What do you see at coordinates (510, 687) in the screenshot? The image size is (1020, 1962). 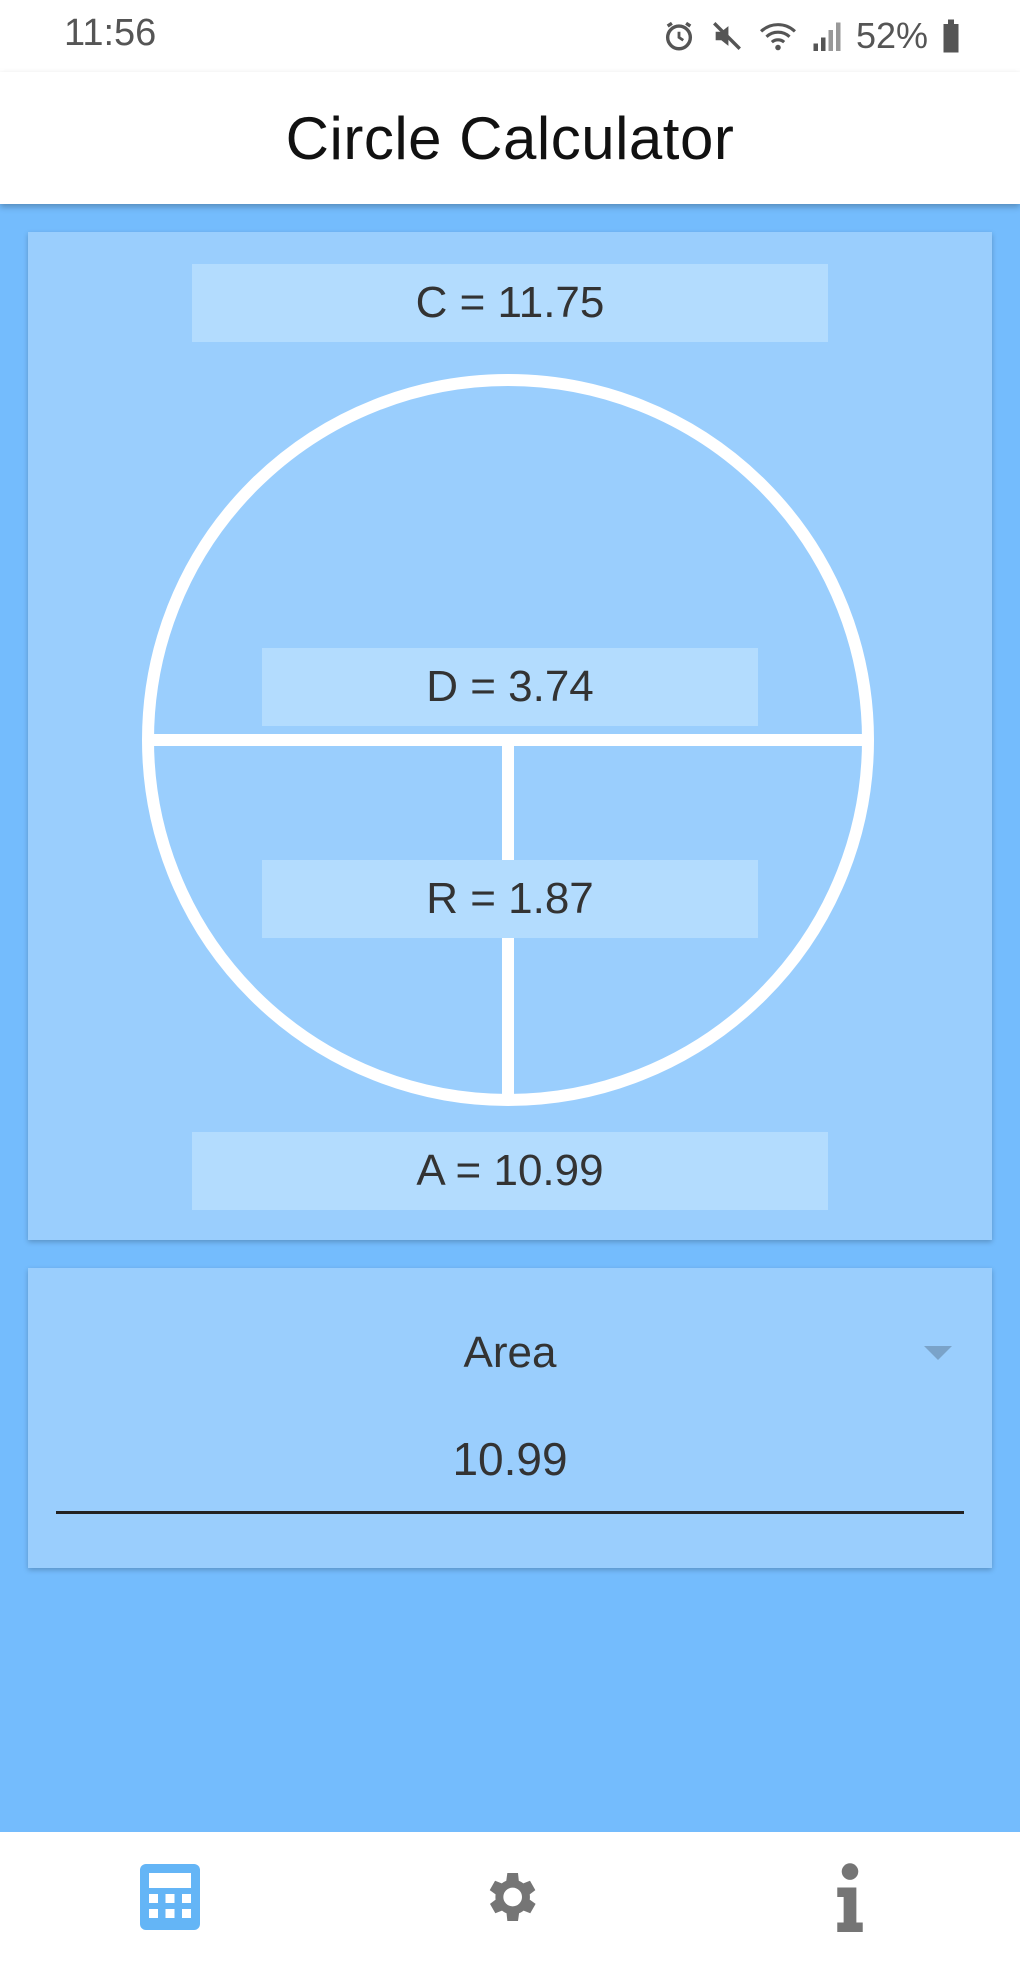 I see `diameter-label: D = 3.74` at bounding box center [510, 687].